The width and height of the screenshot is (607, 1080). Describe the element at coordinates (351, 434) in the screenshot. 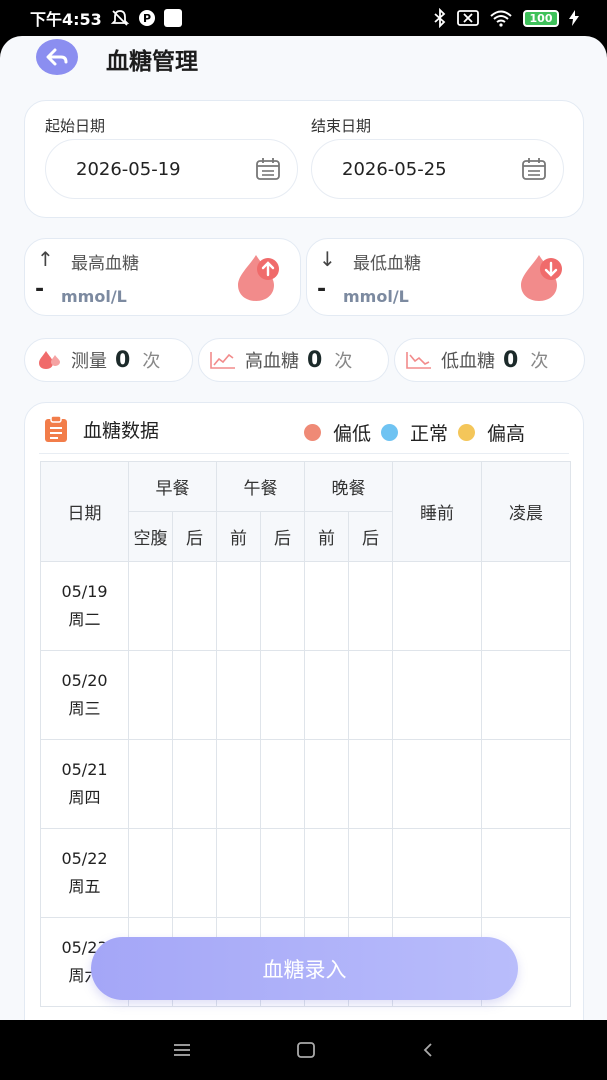

I see `legend-low-label: 偏低` at that location.